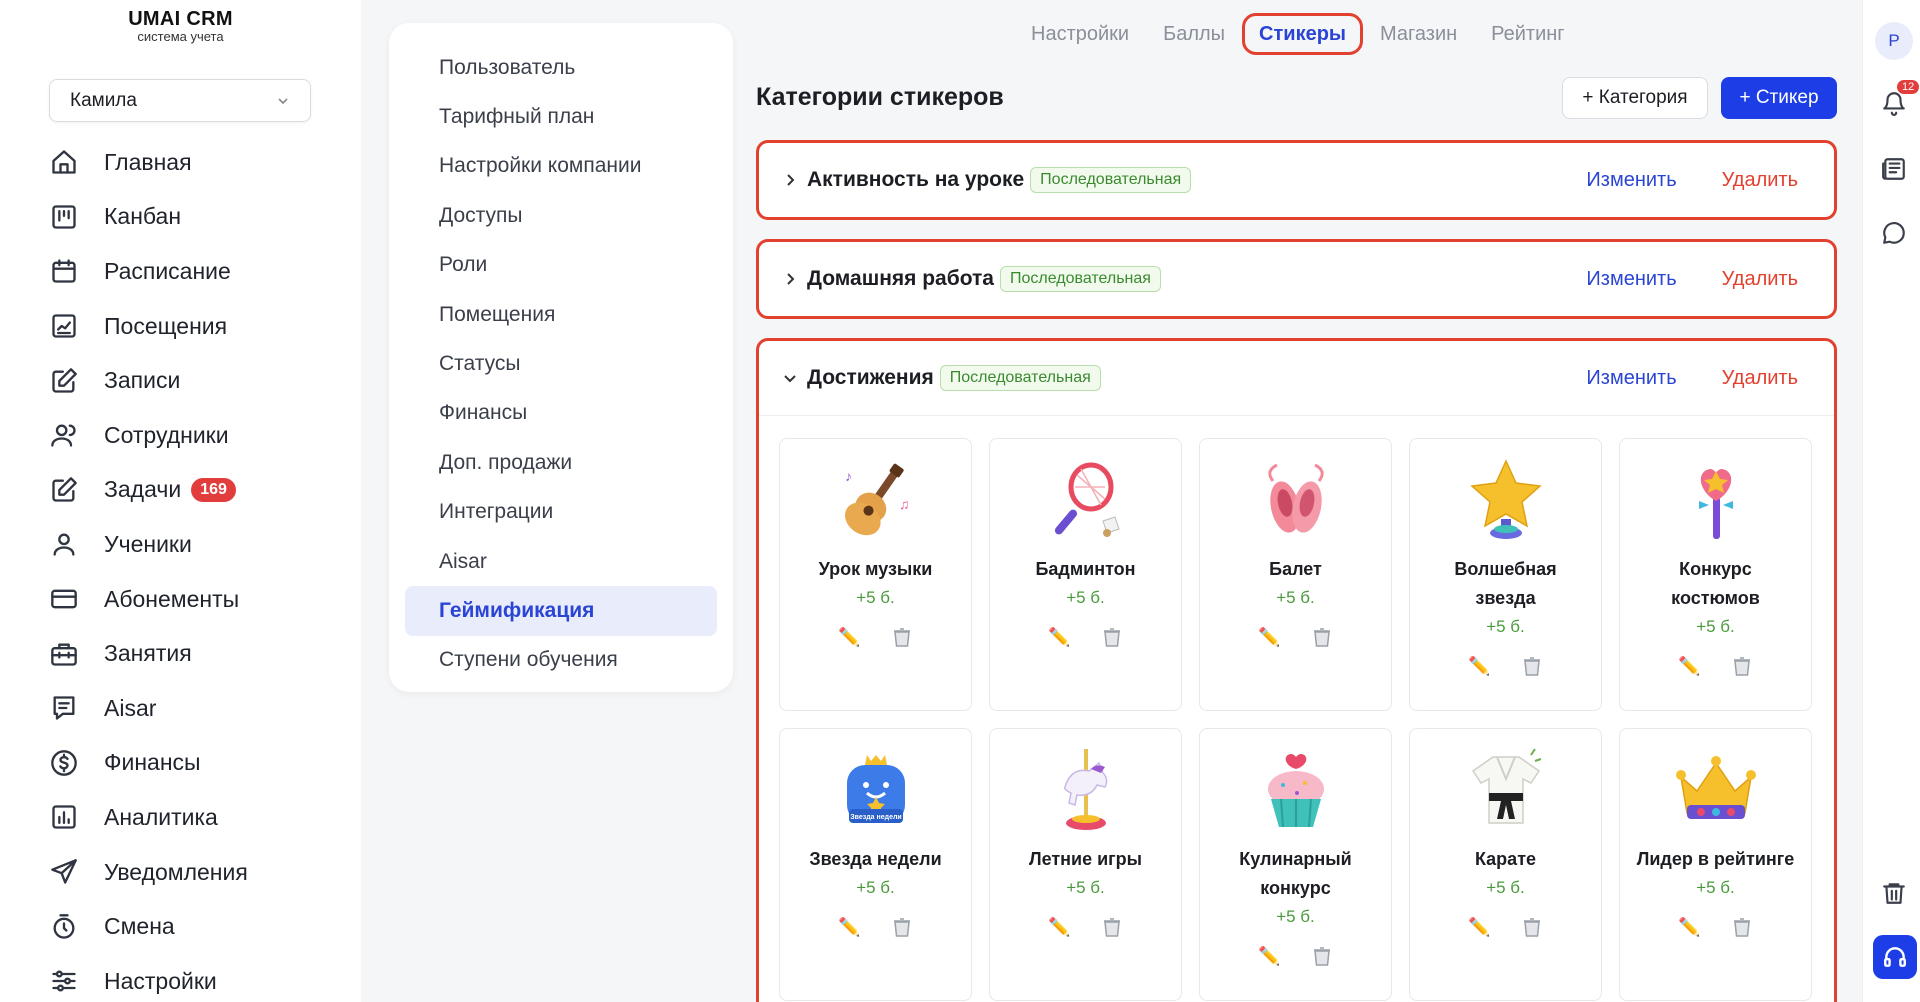 Image resolution: width=1920 pixels, height=1002 pixels. What do you see at coordinates (561, 611) in the screenshot?
I see `menu-item-gamification: Геймификация` at bounding box center [561, 611].